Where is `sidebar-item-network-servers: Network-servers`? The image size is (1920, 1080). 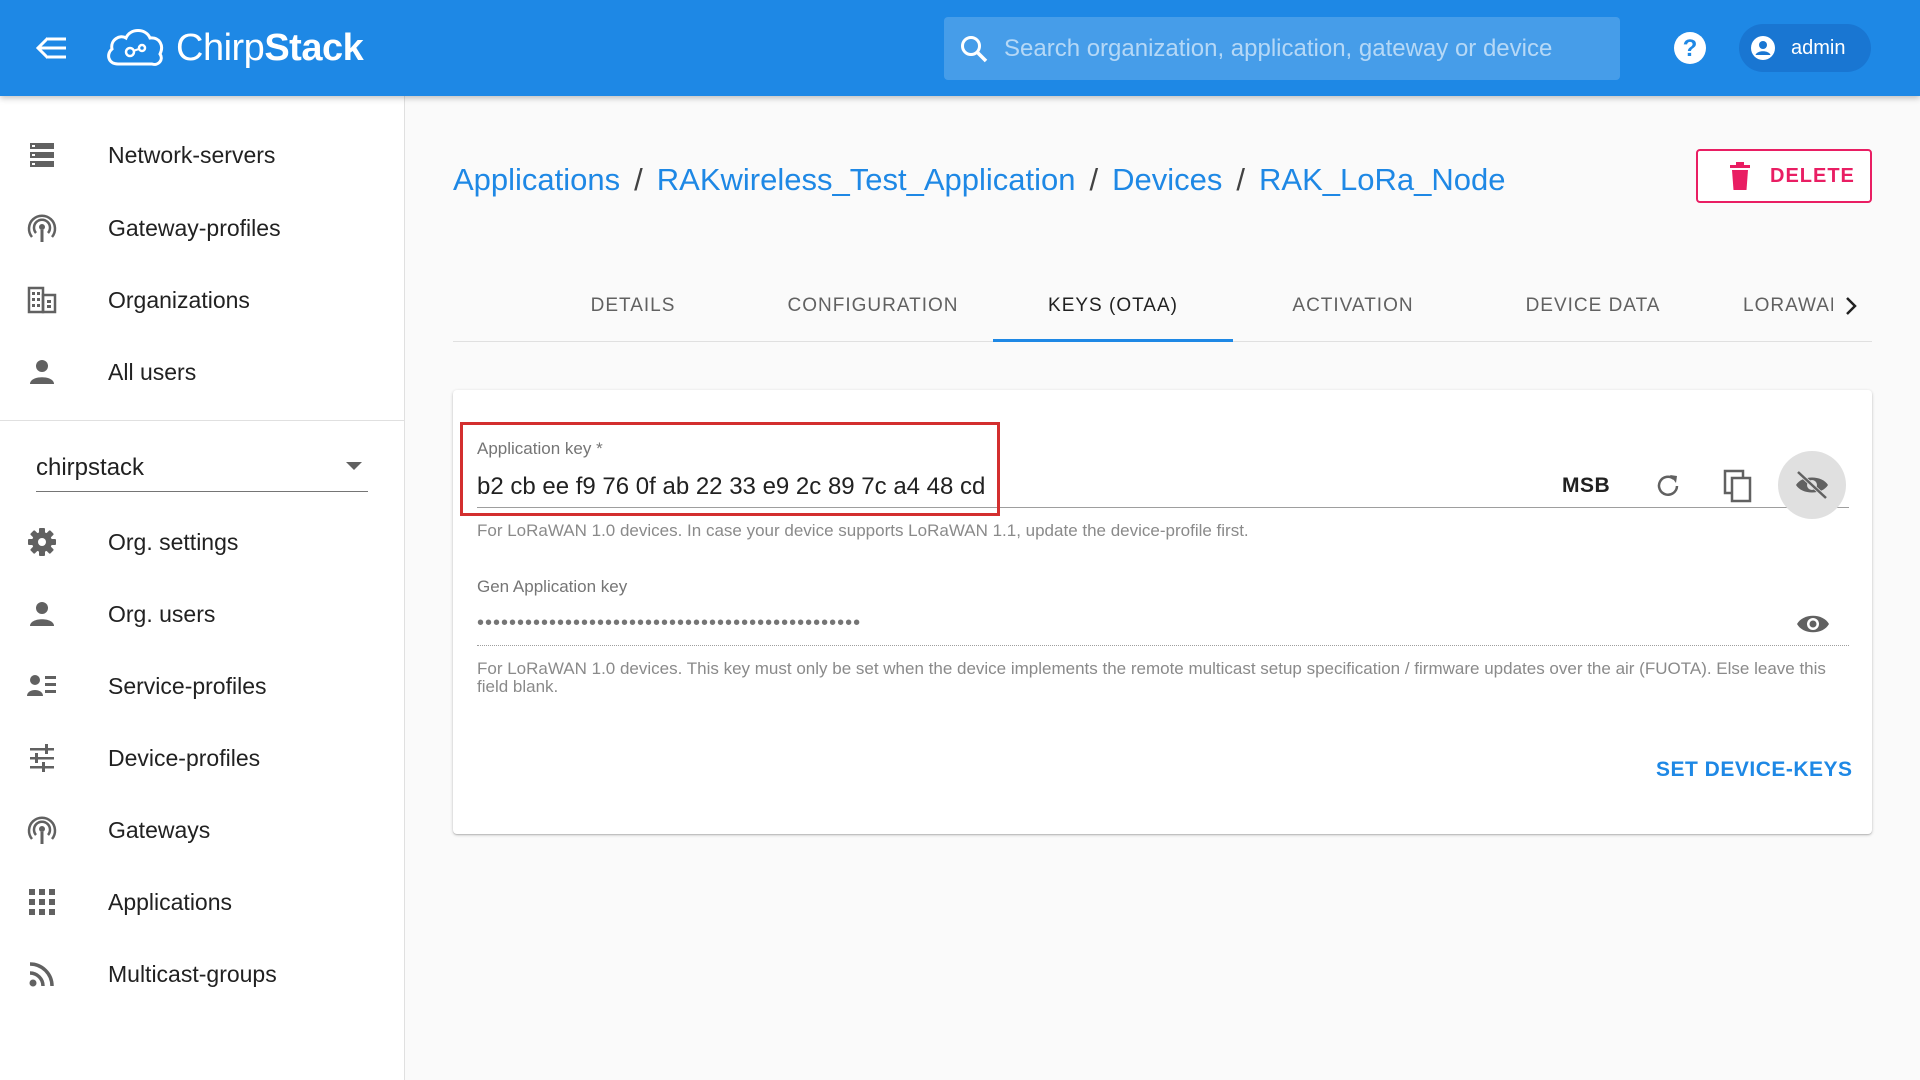 sidebar-item-network-servers: Network-servers is located at coordinates (202, 155).